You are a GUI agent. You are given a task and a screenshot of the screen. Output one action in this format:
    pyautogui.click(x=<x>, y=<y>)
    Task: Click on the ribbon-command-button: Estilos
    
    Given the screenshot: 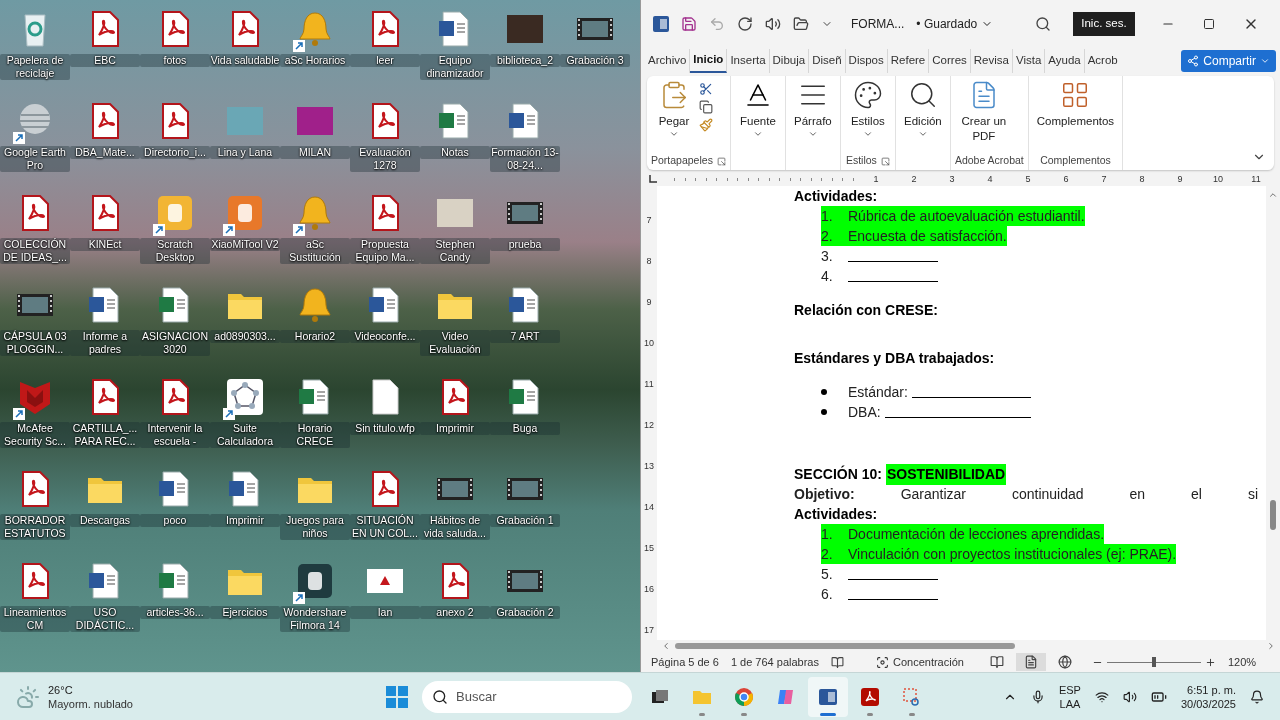 What is the action you would take?
    pyautogui.click(x=867, y=109)
    